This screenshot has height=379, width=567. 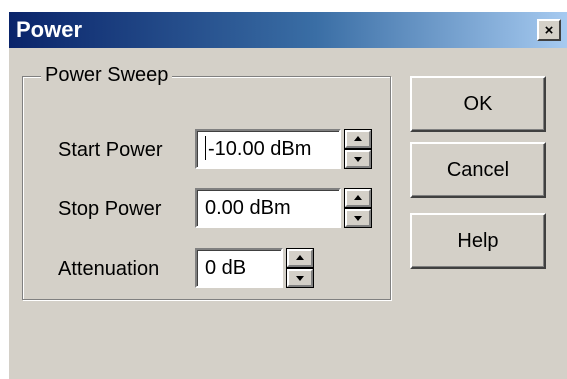 What do you see at coordinates (107, 75) in the screenshot?
I see `power-sweep-group-label: Power Sweep` at bounding box center [107, 75].